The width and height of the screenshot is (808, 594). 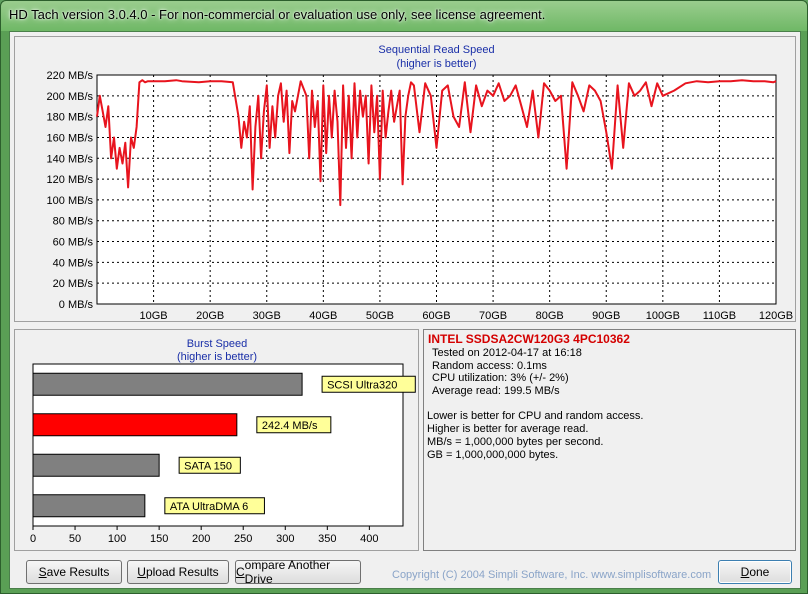 I want to click on burst-title: Burst Speed, so click(x=217, y=344).